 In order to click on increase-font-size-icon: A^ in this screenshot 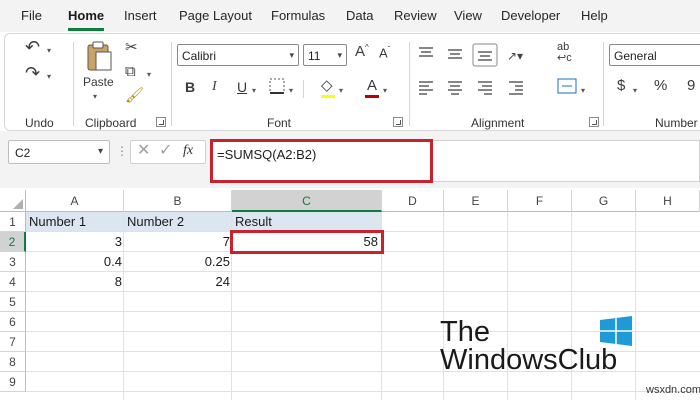, I will do `click(362, 52)`.